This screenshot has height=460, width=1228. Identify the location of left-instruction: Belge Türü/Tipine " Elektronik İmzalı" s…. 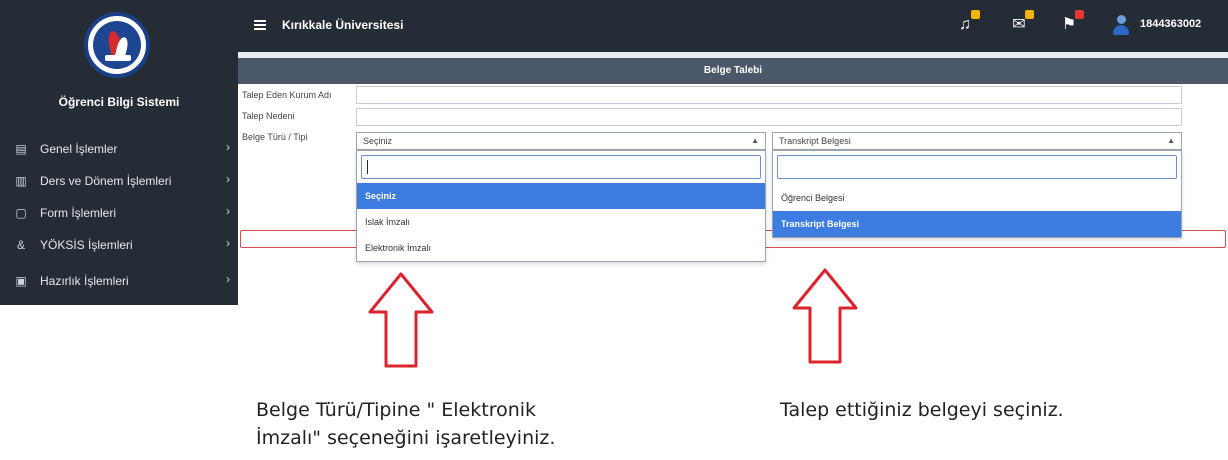
(406, 424).